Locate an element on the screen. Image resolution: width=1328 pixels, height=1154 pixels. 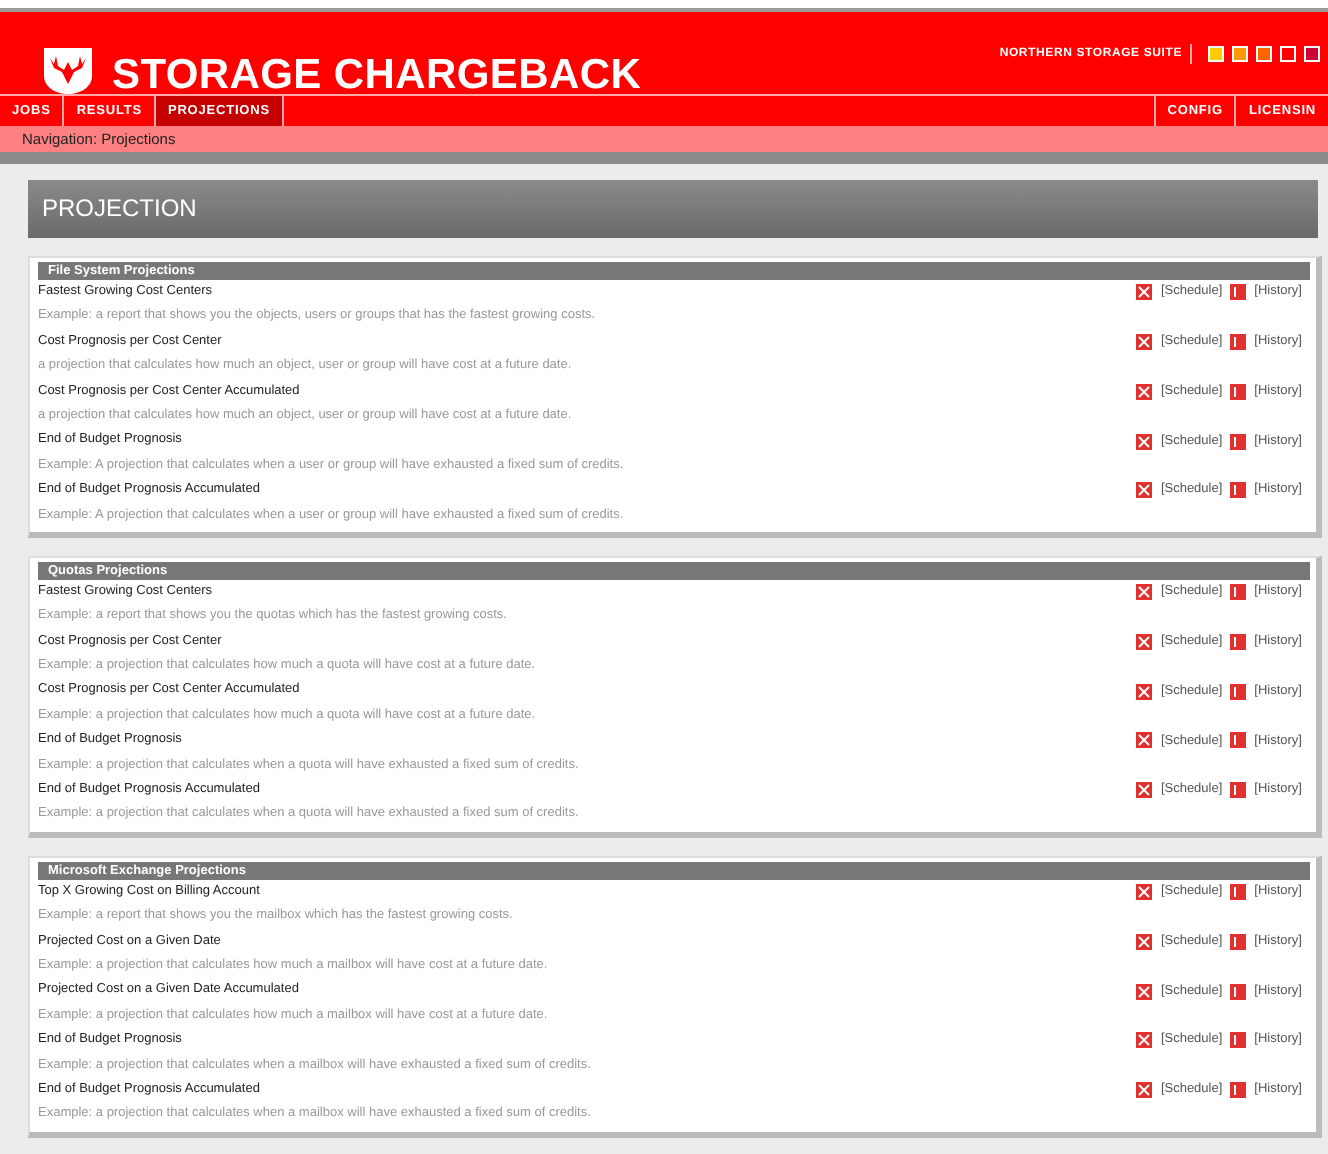
page-title: PROJECTION is located at coordinates (673, 209).